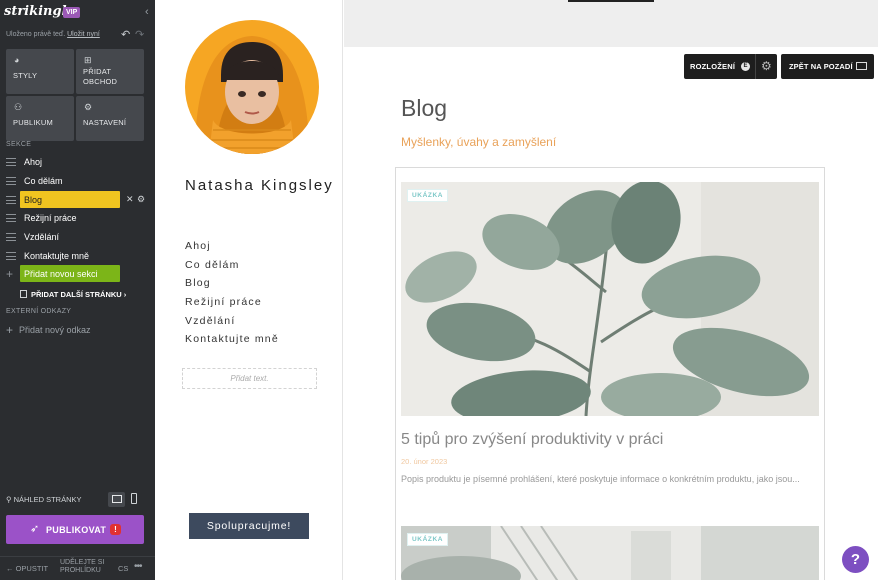 The width and height of the screenshot is (878, 580). I want to click on image-icon, so click(861, 66).